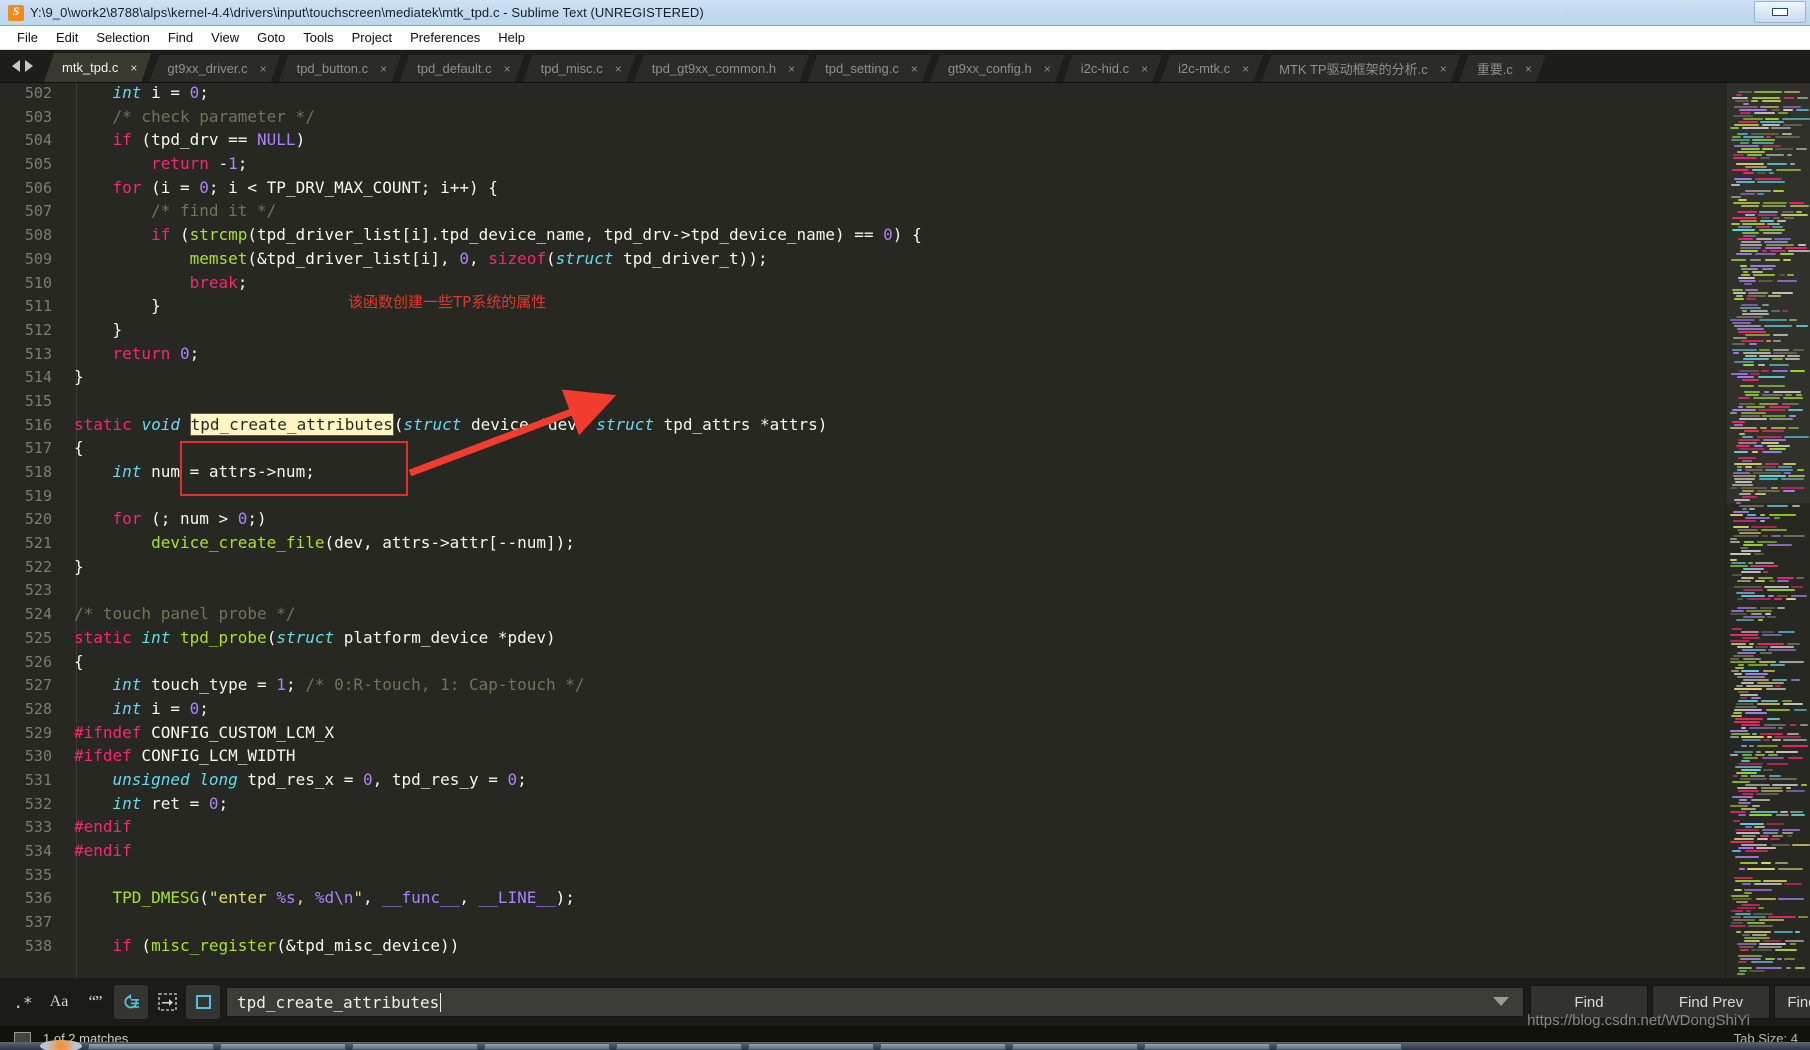  Describe the element at coordinates (862, 356) in the screenshot. I see `code-line: 513 return 0;` at that location.